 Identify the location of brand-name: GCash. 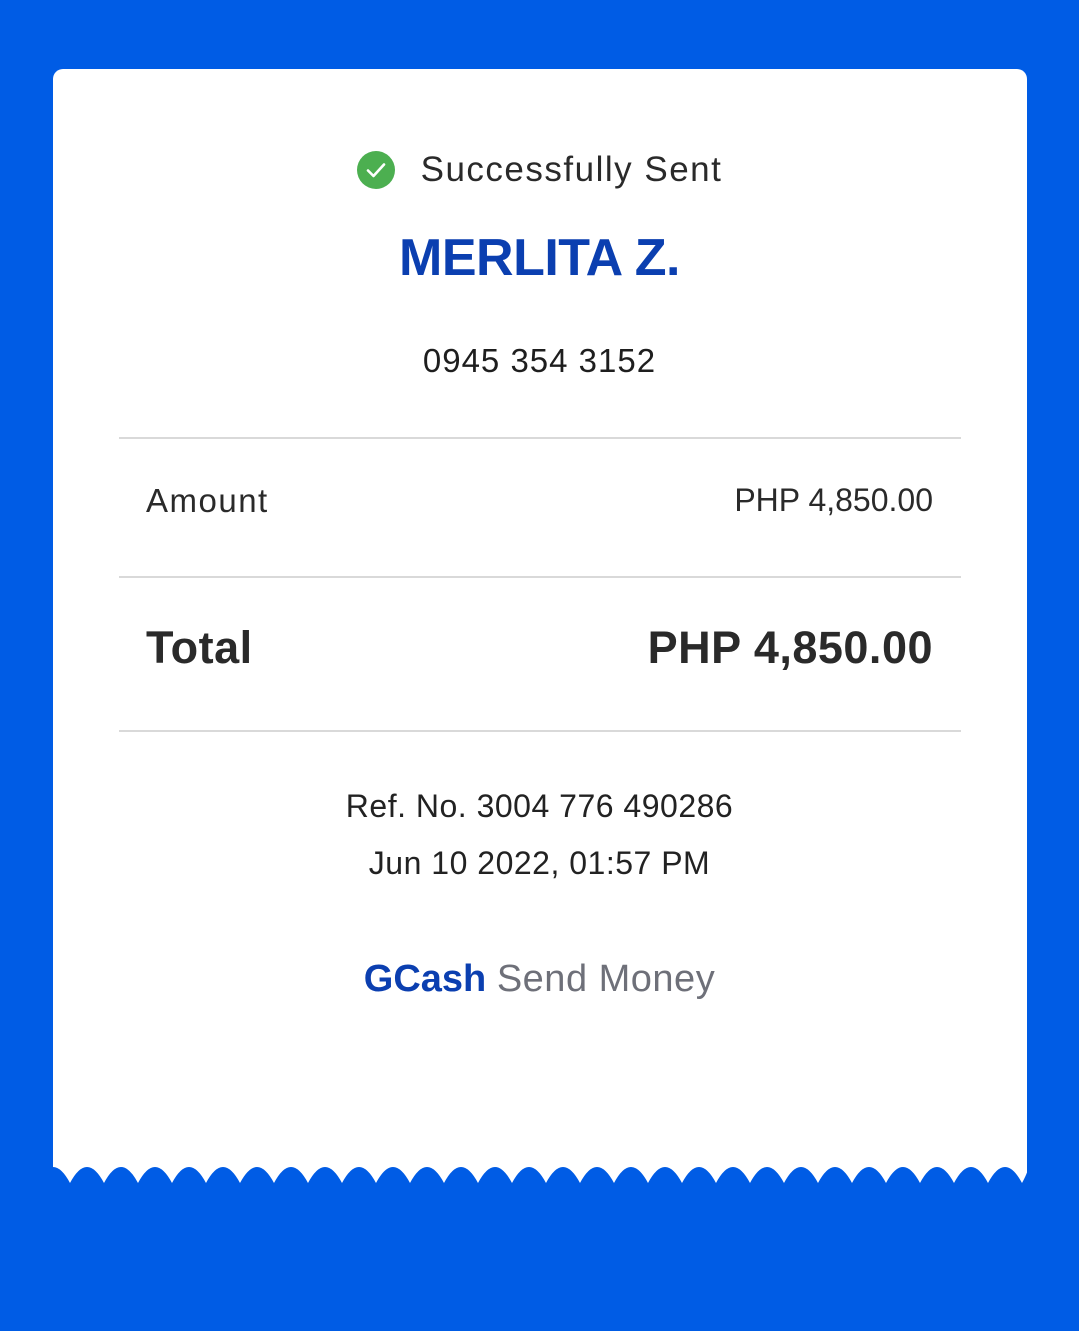
(425, 979).